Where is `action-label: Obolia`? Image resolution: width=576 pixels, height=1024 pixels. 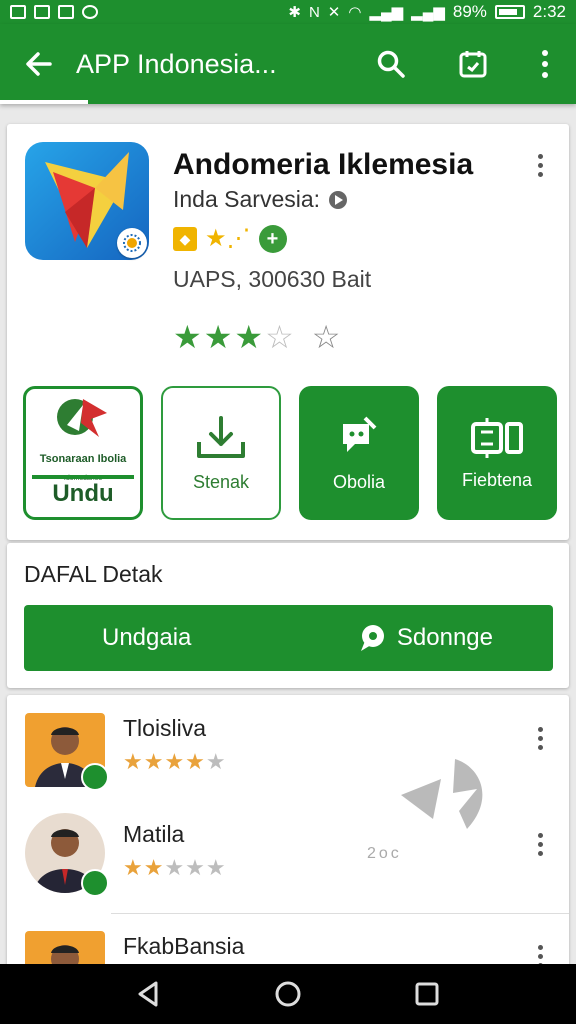
action-label: Obolia is located at coordinates (359, 481).